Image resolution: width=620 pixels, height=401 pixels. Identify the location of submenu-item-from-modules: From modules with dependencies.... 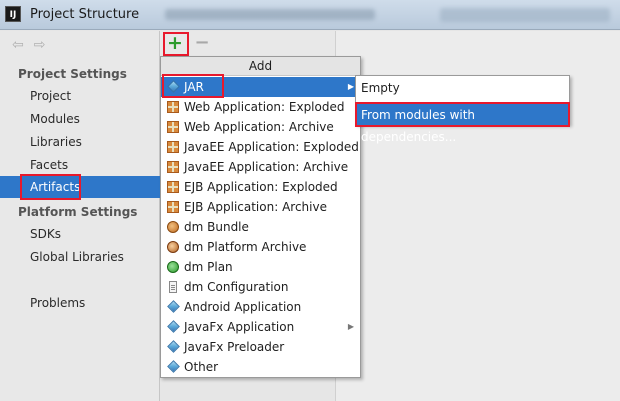
(462, 124).